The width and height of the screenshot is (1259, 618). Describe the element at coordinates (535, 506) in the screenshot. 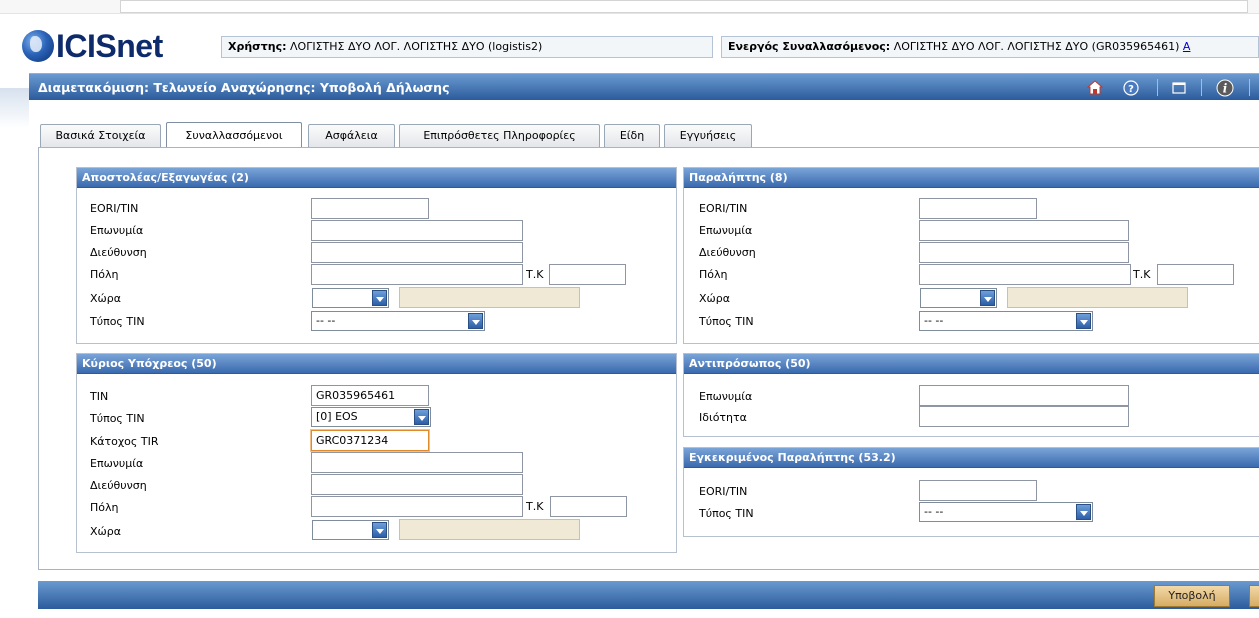

I see `principal-postcode-label: Τ.Κ` at that location.